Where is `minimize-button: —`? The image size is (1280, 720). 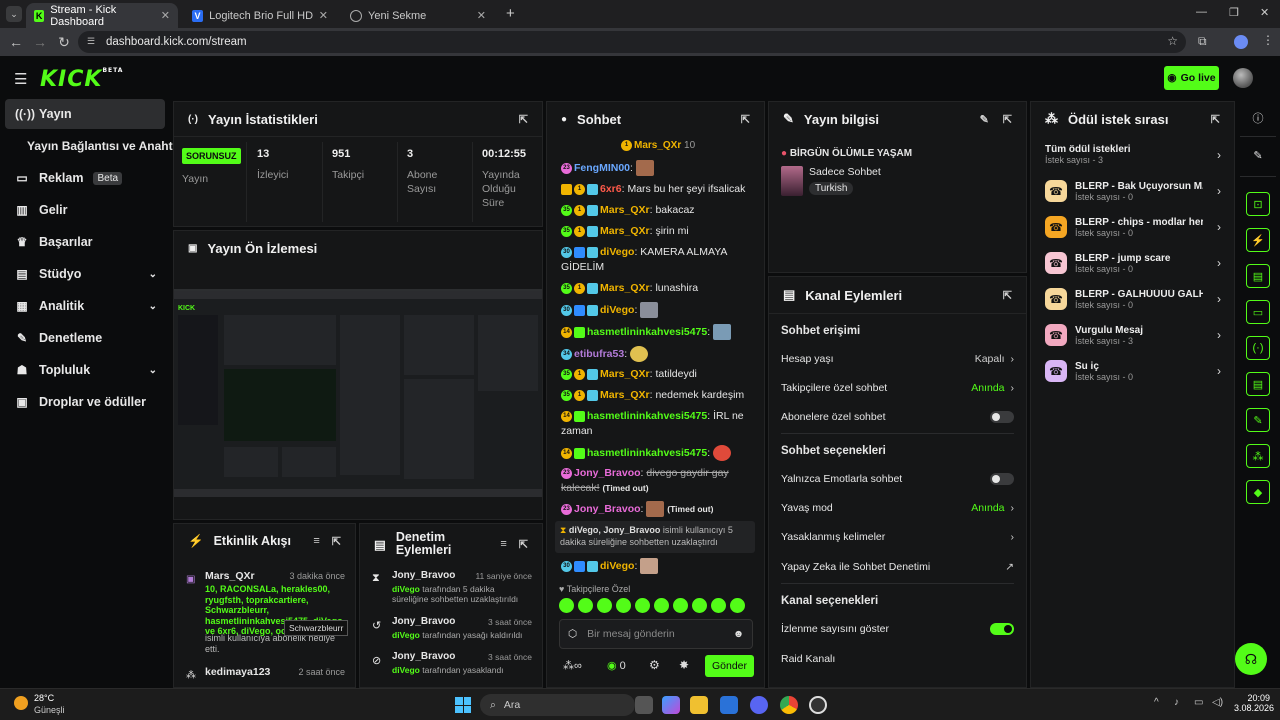 minimize-button: — is located at coordinates (1201, 12).